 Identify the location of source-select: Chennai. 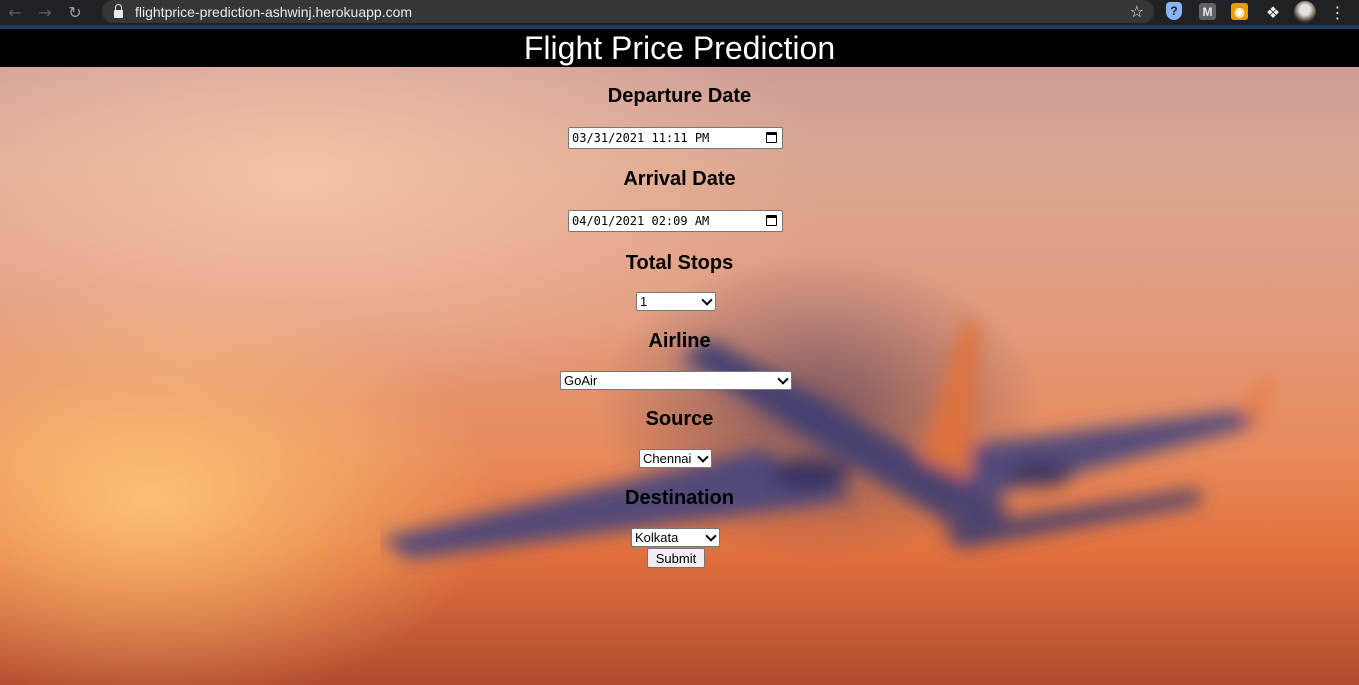
(675, 458).